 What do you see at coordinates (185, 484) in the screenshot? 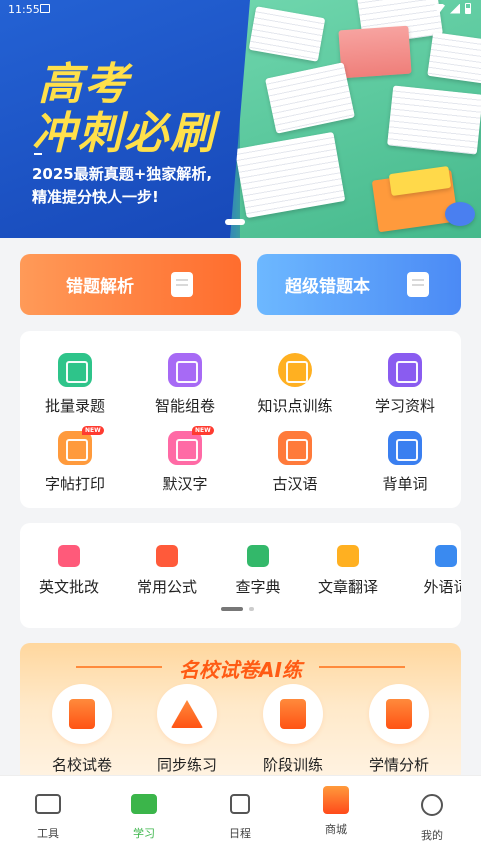
I see `grid-item-label: 默汉字` at bounding box center [185, 484].